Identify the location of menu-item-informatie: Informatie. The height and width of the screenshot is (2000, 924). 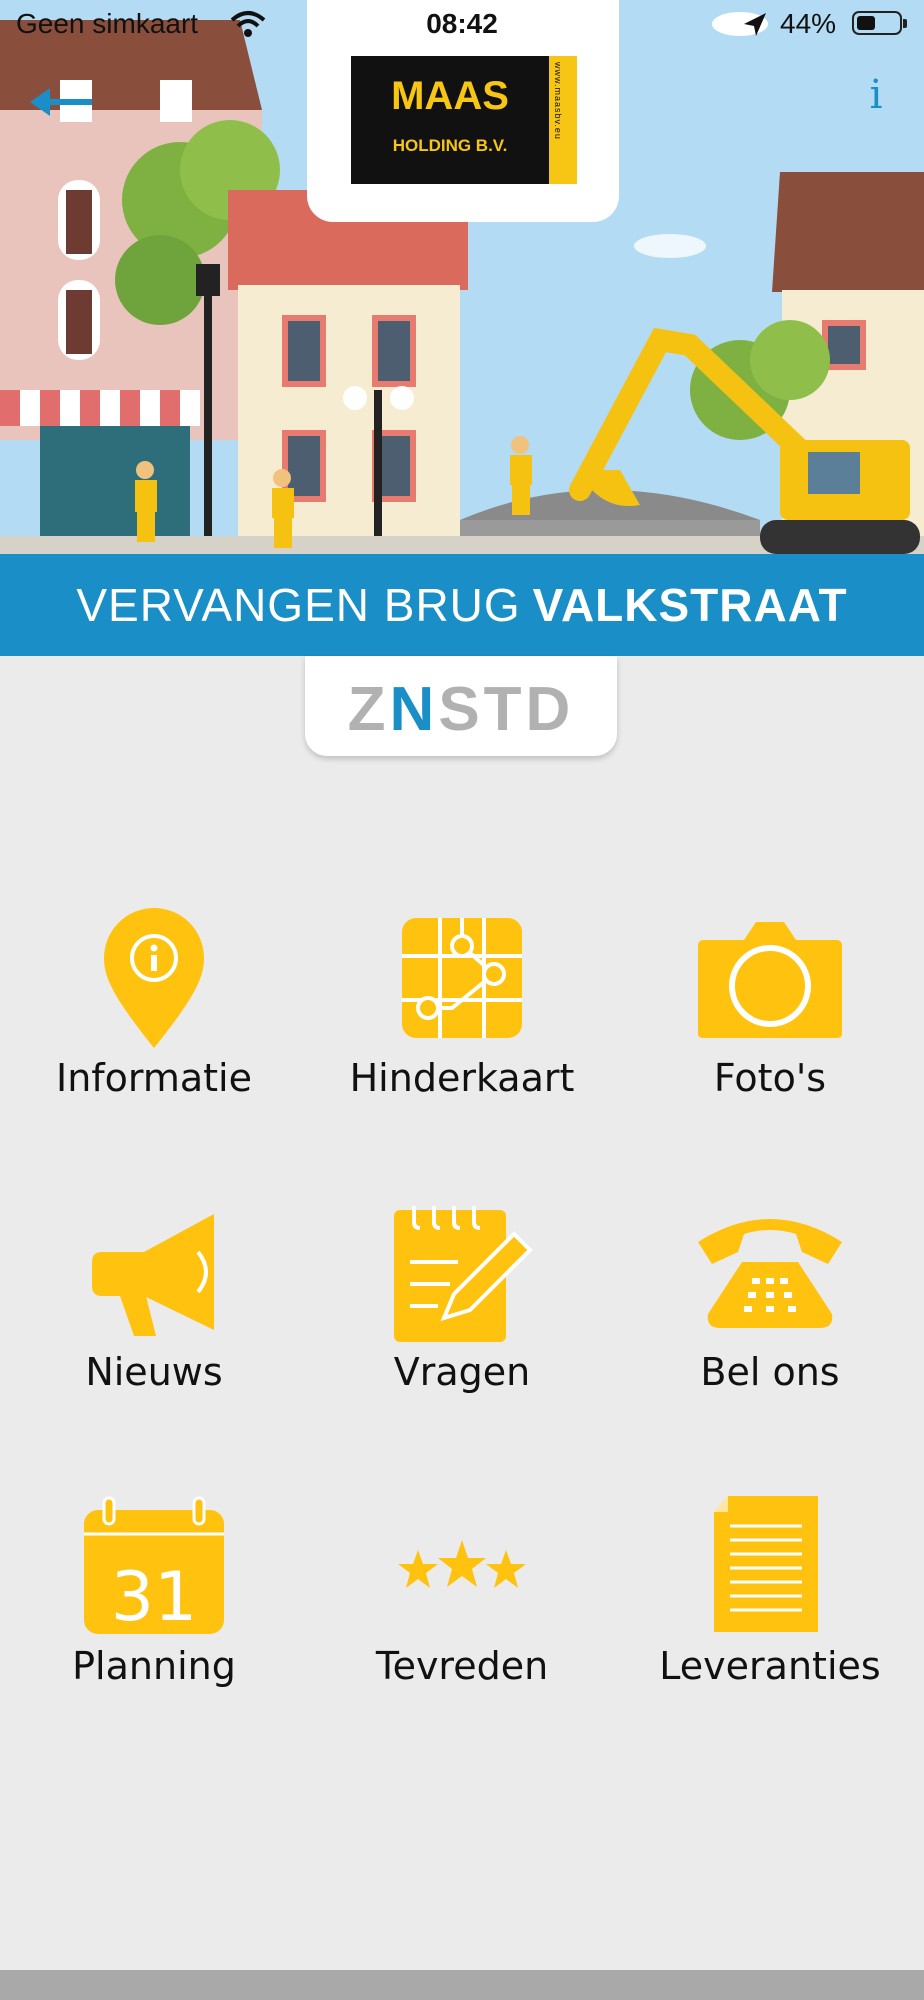
(154, 1023).